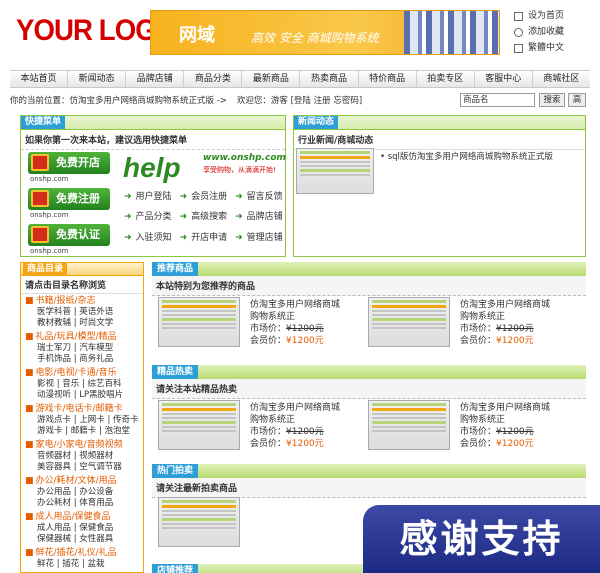 The image size is (600, 573). What do you see at coordinates (466, 156) in the screenshot?
I see `news-item: • sql版仿淘宝多用户网络商城购物系统正式版` at bounding box center [466, 156].